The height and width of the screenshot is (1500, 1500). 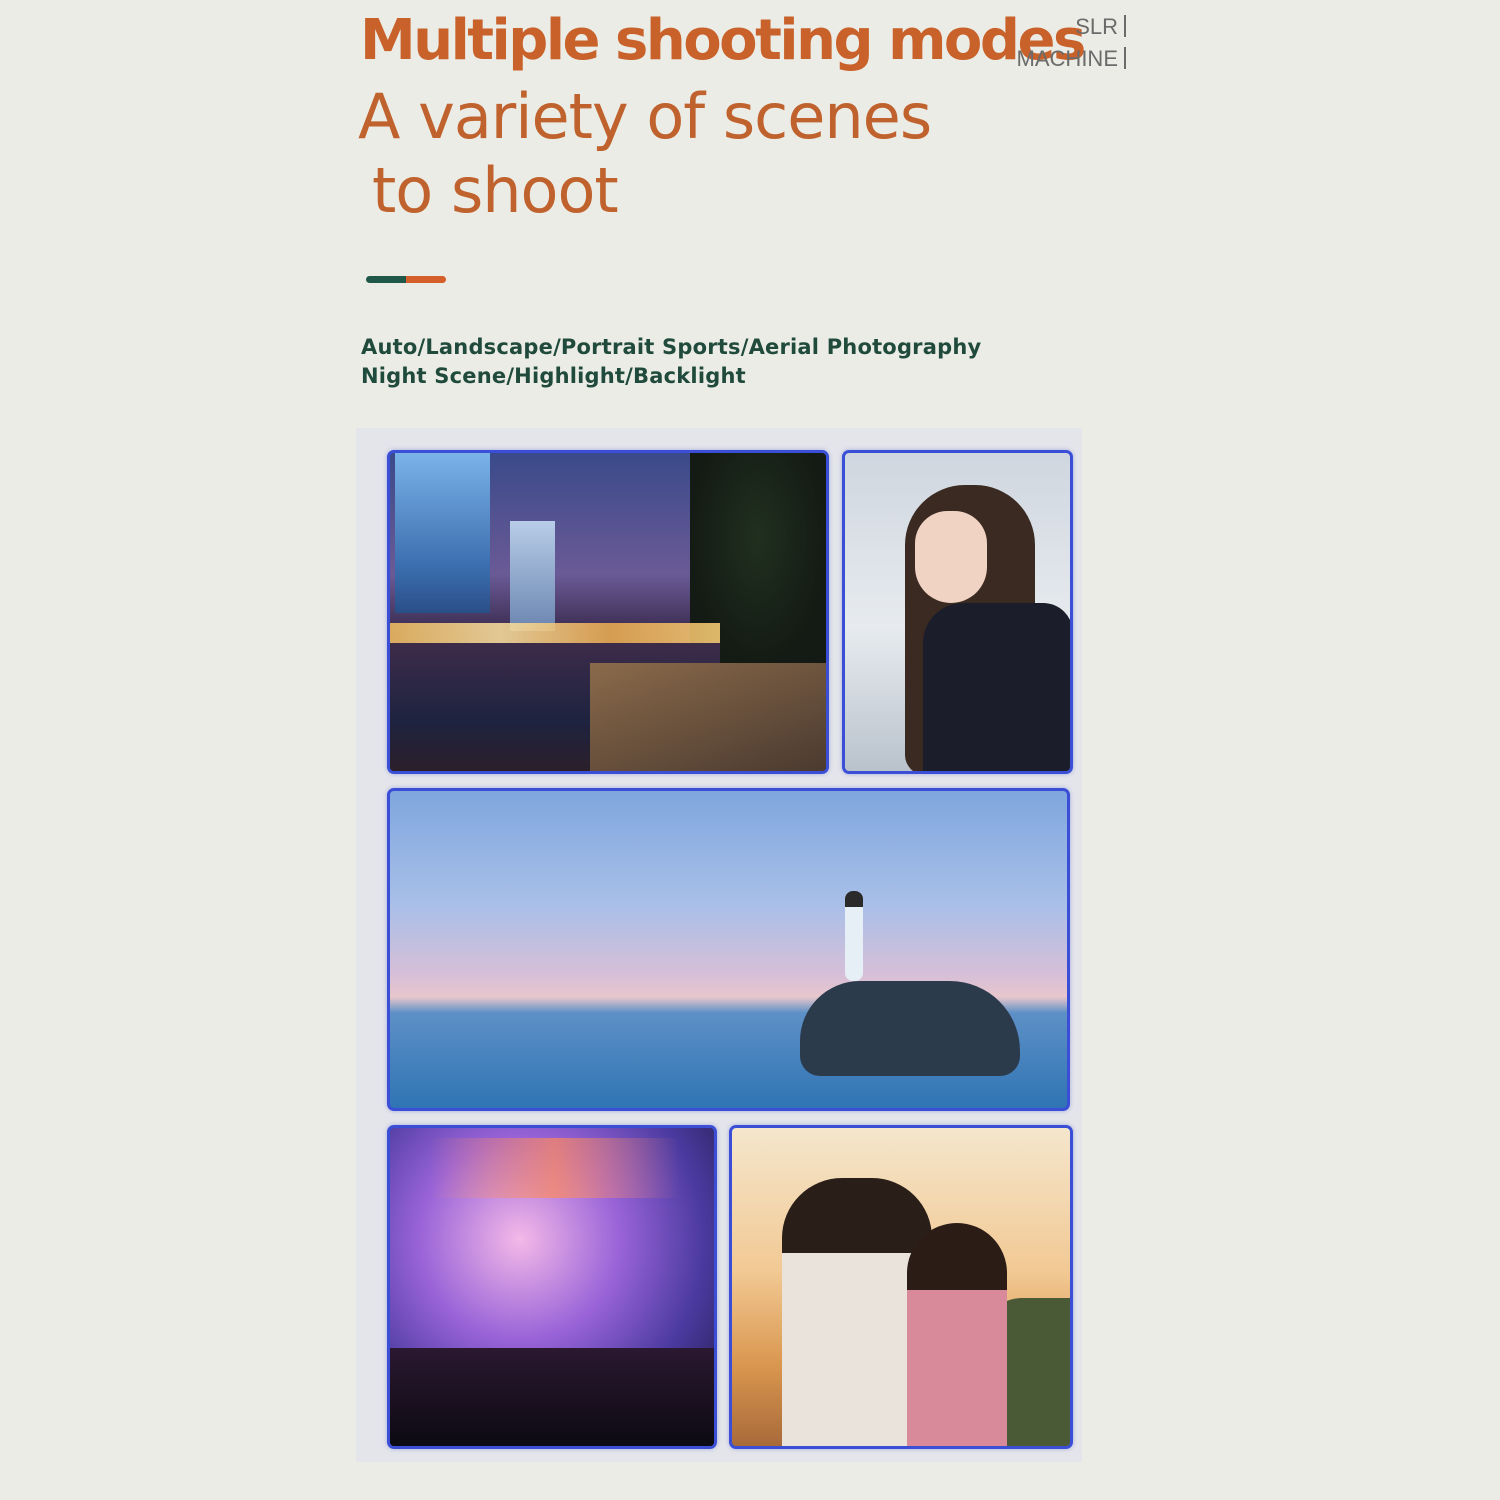 What do you see at coordinates (957, 612) in the screenshot?
I see `portrait-photo` at bounding box center [957, 612].